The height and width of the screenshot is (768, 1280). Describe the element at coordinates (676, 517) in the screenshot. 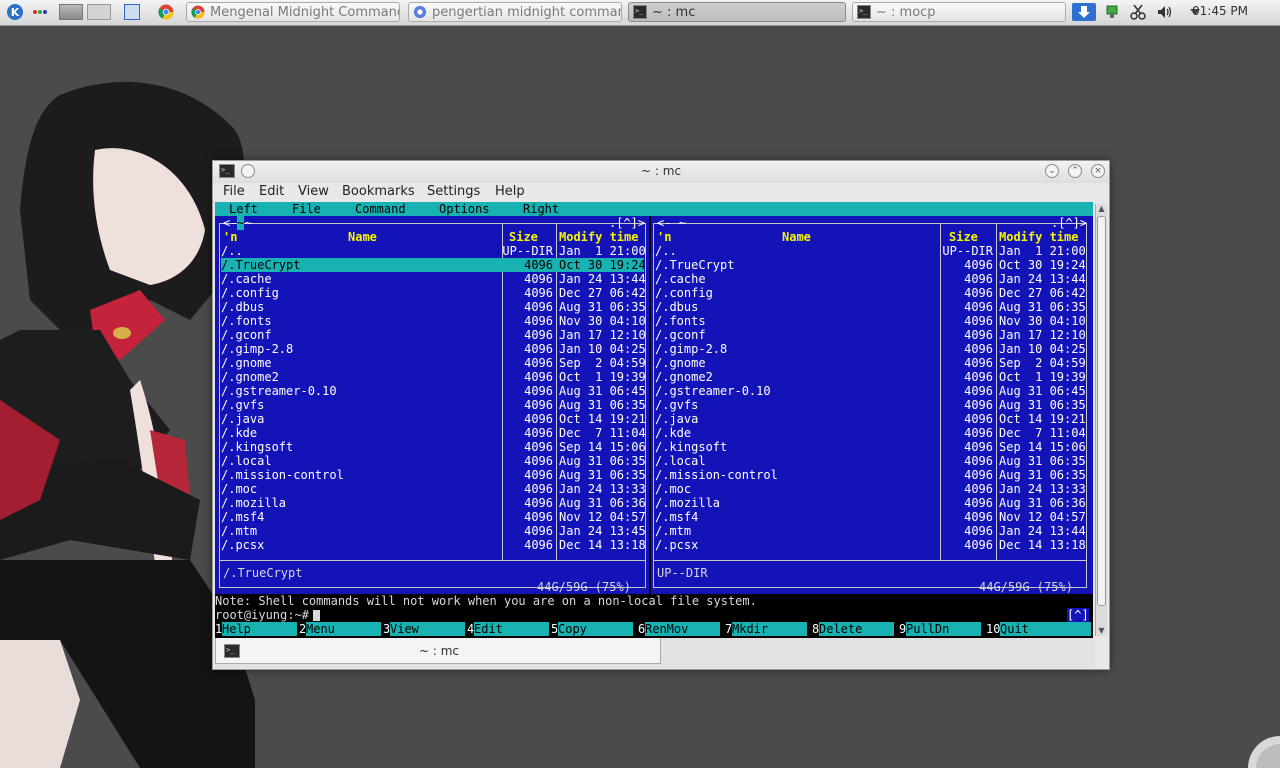

I see `right-file-name: /.msf4` at that location.